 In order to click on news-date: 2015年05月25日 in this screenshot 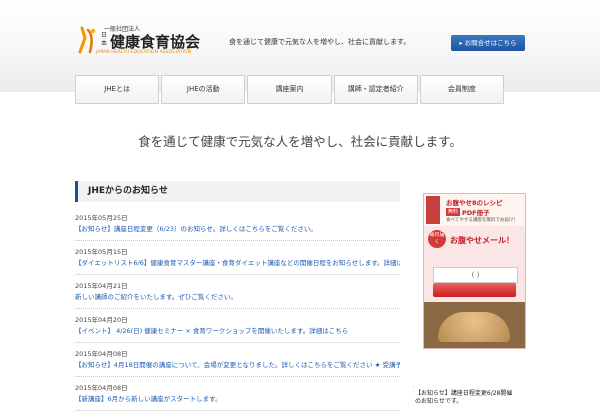, I will do `click(101, 218)`.